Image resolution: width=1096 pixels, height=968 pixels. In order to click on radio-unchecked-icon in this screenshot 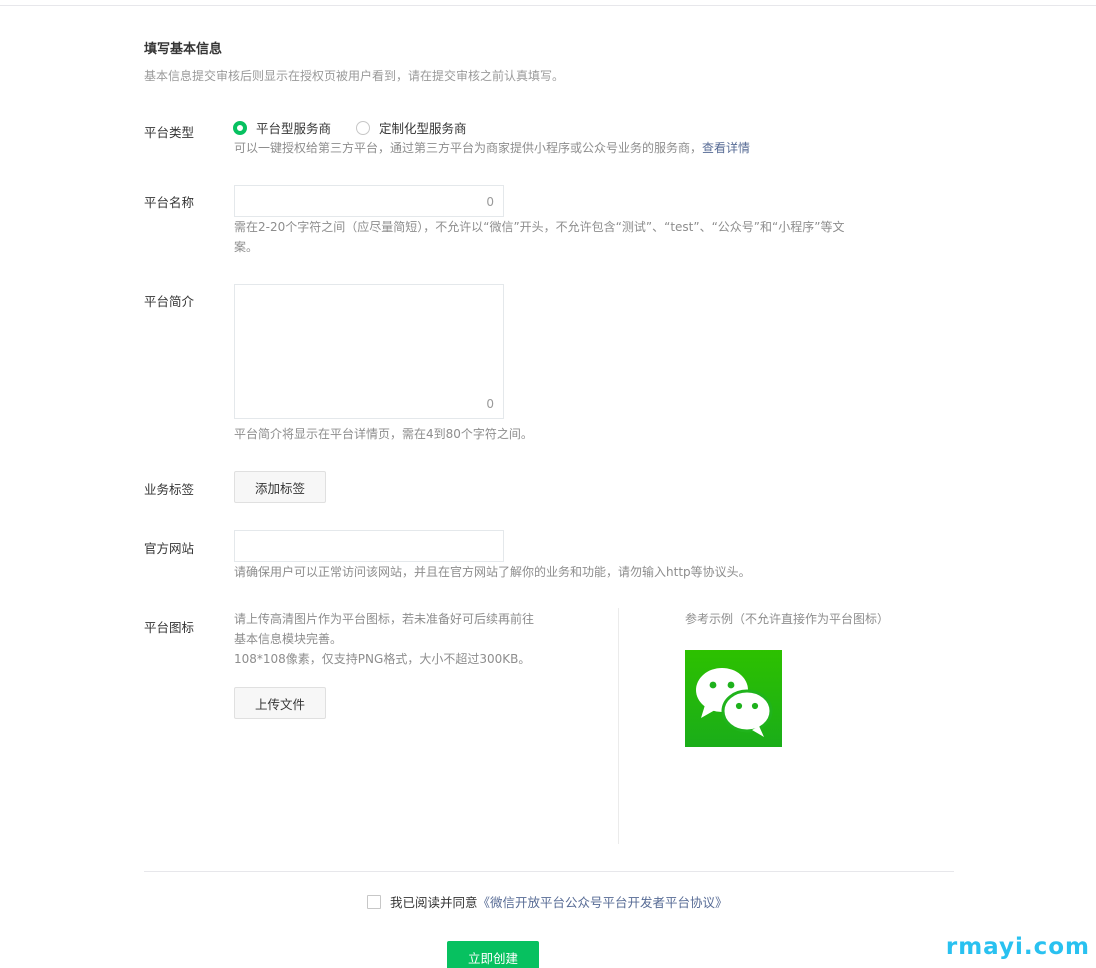, I will do `click(363, 127)`.